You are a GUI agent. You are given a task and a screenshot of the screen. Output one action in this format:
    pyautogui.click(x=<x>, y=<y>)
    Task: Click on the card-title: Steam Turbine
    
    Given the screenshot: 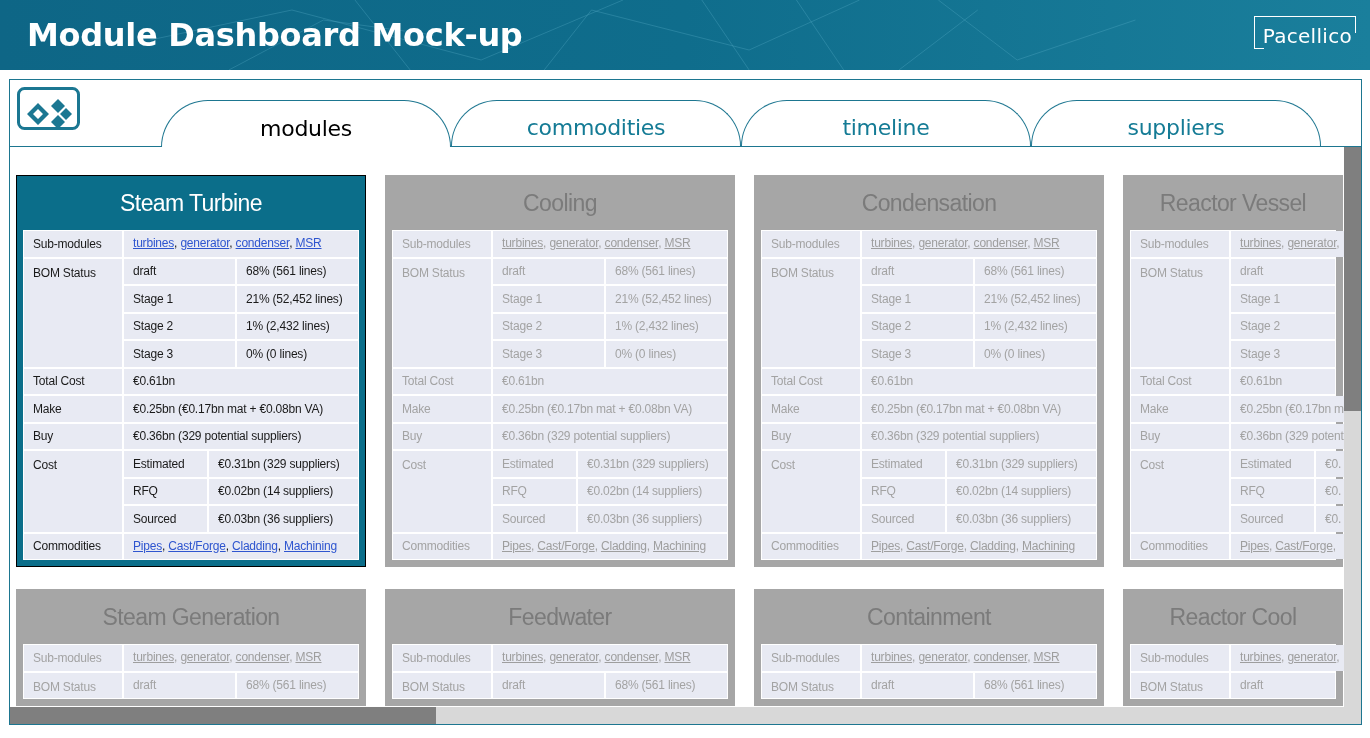 What is the action you would take?
    pyautogui.click(x=191, y=203)
    